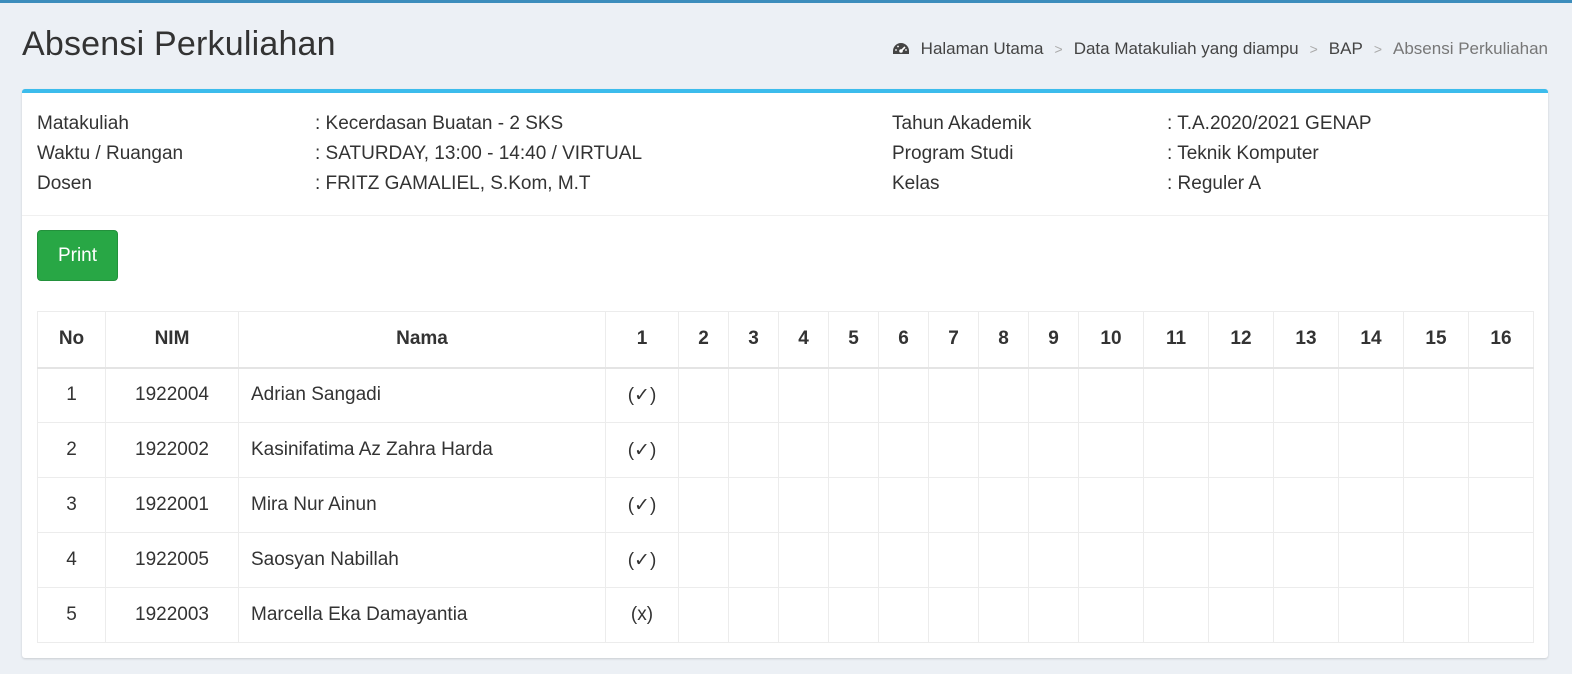 The height and width of the screenshot is (674, 1572). What do you see at coordinates (457, 124) in the screenshot?
I see `info-row-matakuliah: Matakuliah : Kecerdasan Buatan - 2 SKS` at bounding box center [457, 124].